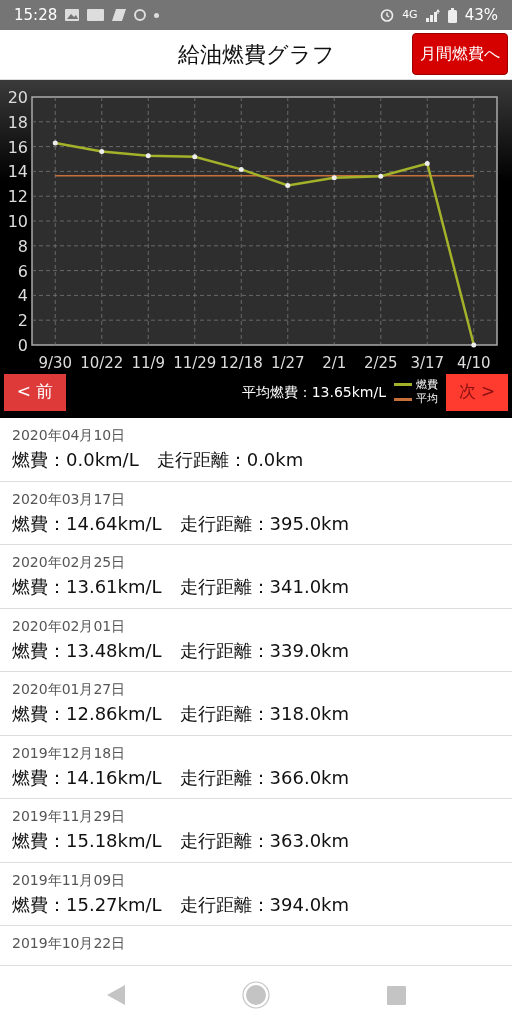 The height and width of the screenshot is (1024, 512). What do you see at coordinates (69, 689) in the screenshot?
I see `record-date: 2020年01月27日` at bounding box center [69, 689].